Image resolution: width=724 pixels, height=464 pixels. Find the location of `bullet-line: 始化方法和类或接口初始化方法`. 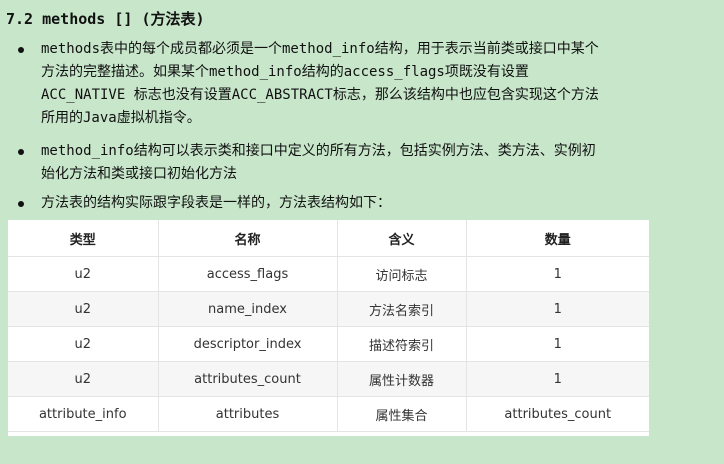

bullet-line: 始化方法和类或接口初始化方法 is located at coordinates (139, 174).